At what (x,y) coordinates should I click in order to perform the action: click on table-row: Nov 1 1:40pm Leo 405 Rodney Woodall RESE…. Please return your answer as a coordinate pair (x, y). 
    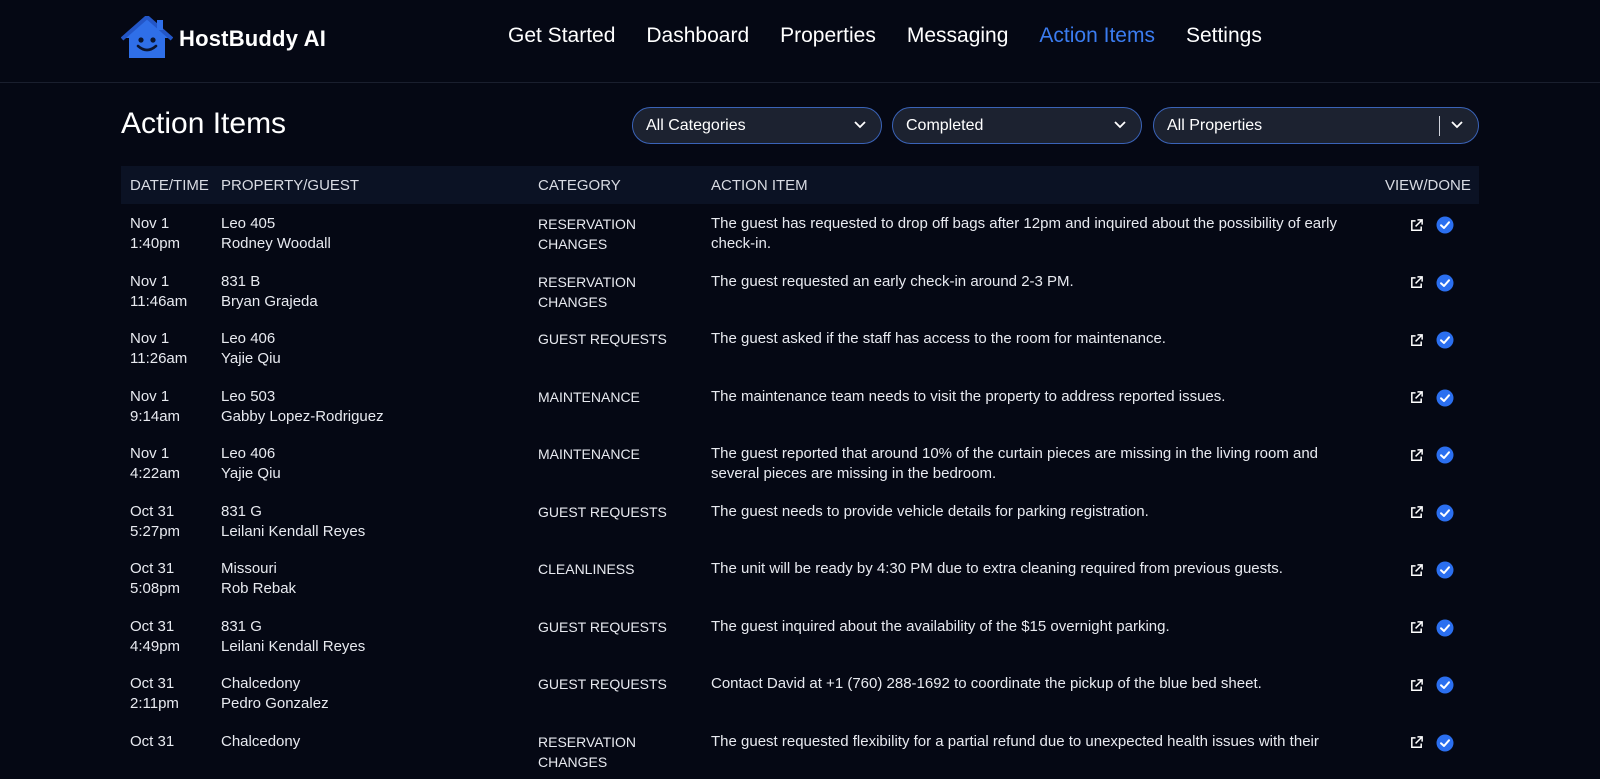
    Looking at the image, I should click on (800, 233).